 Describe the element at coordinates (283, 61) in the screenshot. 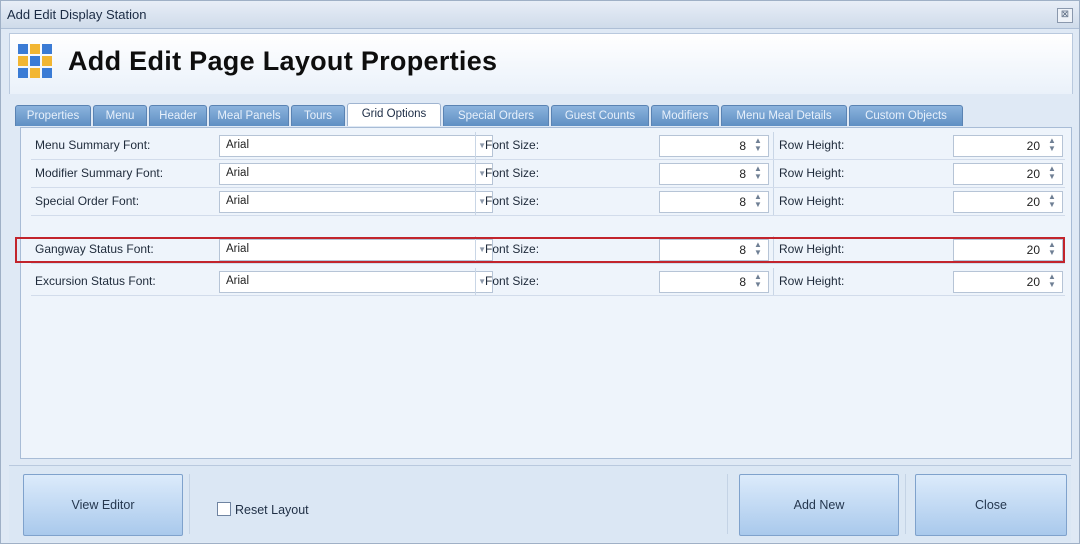

I see `page-title: Add Edit Page Layout Properties` at that location.